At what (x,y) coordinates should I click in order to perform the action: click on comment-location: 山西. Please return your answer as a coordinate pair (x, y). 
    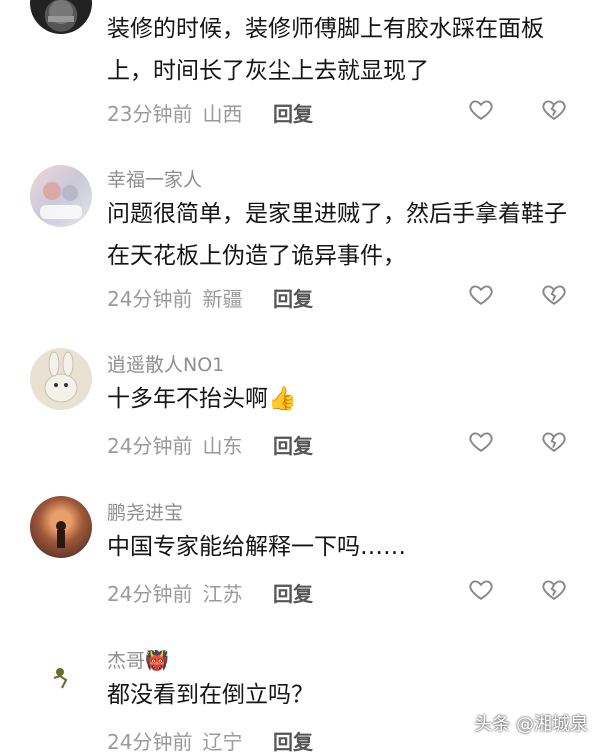
    Looking at the image, I should click on (222, 114).